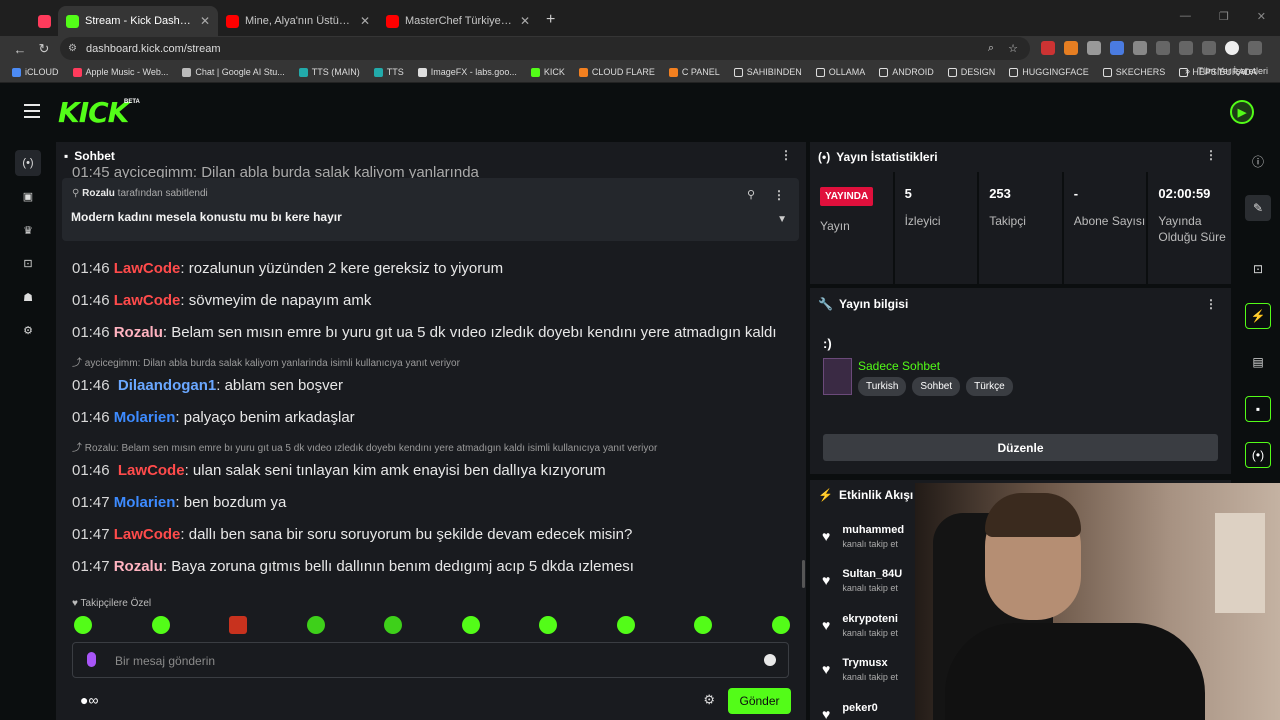  I want to click on stats-menu-icon: ⋮, so click(1211, 155).